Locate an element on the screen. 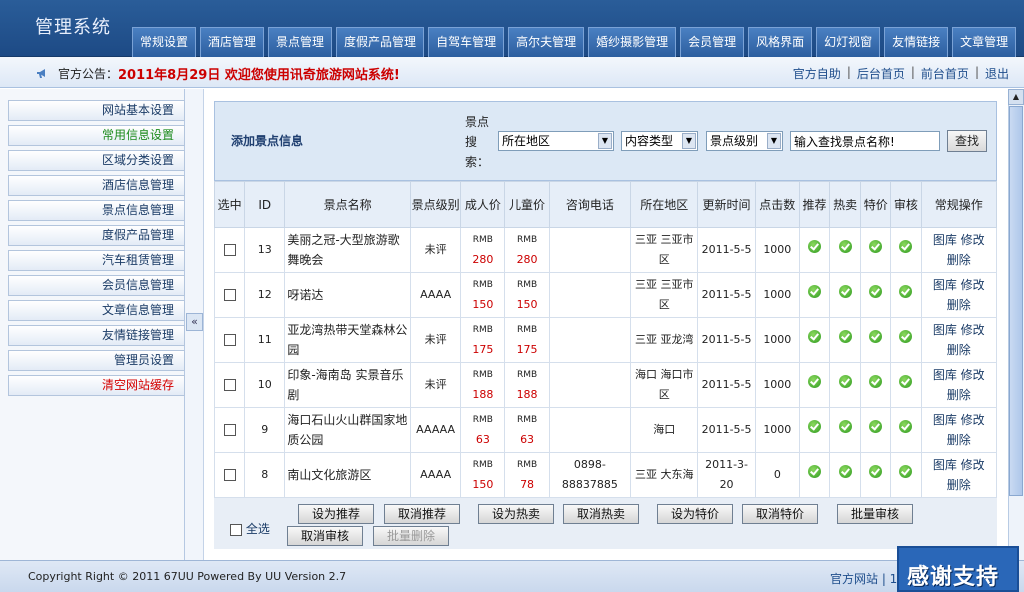 Image resolution: width=1024 pixels, height=592 pixels. link-official-help: 官方自助 is located at coordinates (817, 73).